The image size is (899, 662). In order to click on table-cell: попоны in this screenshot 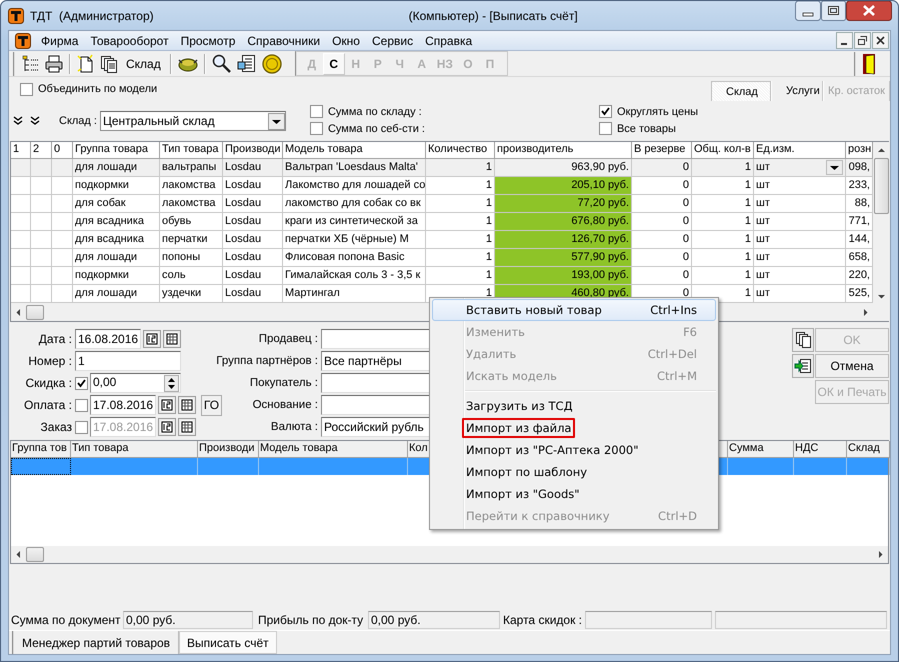, I will do `click(181, 257)`.